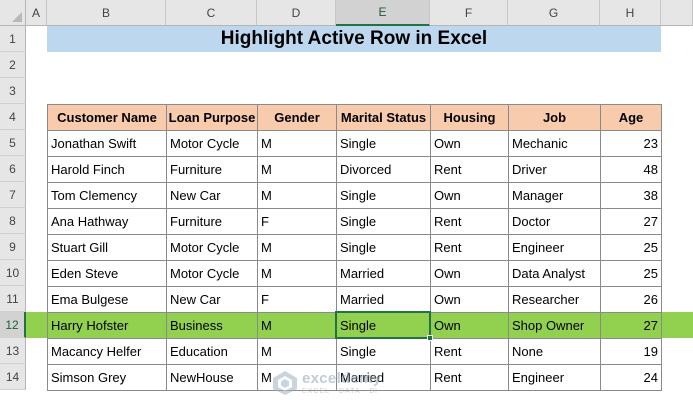 The image size is (693, 416). Describe the element at coordinates (630, 13) in the screenshot. I see `column-header-h: H` at that location.